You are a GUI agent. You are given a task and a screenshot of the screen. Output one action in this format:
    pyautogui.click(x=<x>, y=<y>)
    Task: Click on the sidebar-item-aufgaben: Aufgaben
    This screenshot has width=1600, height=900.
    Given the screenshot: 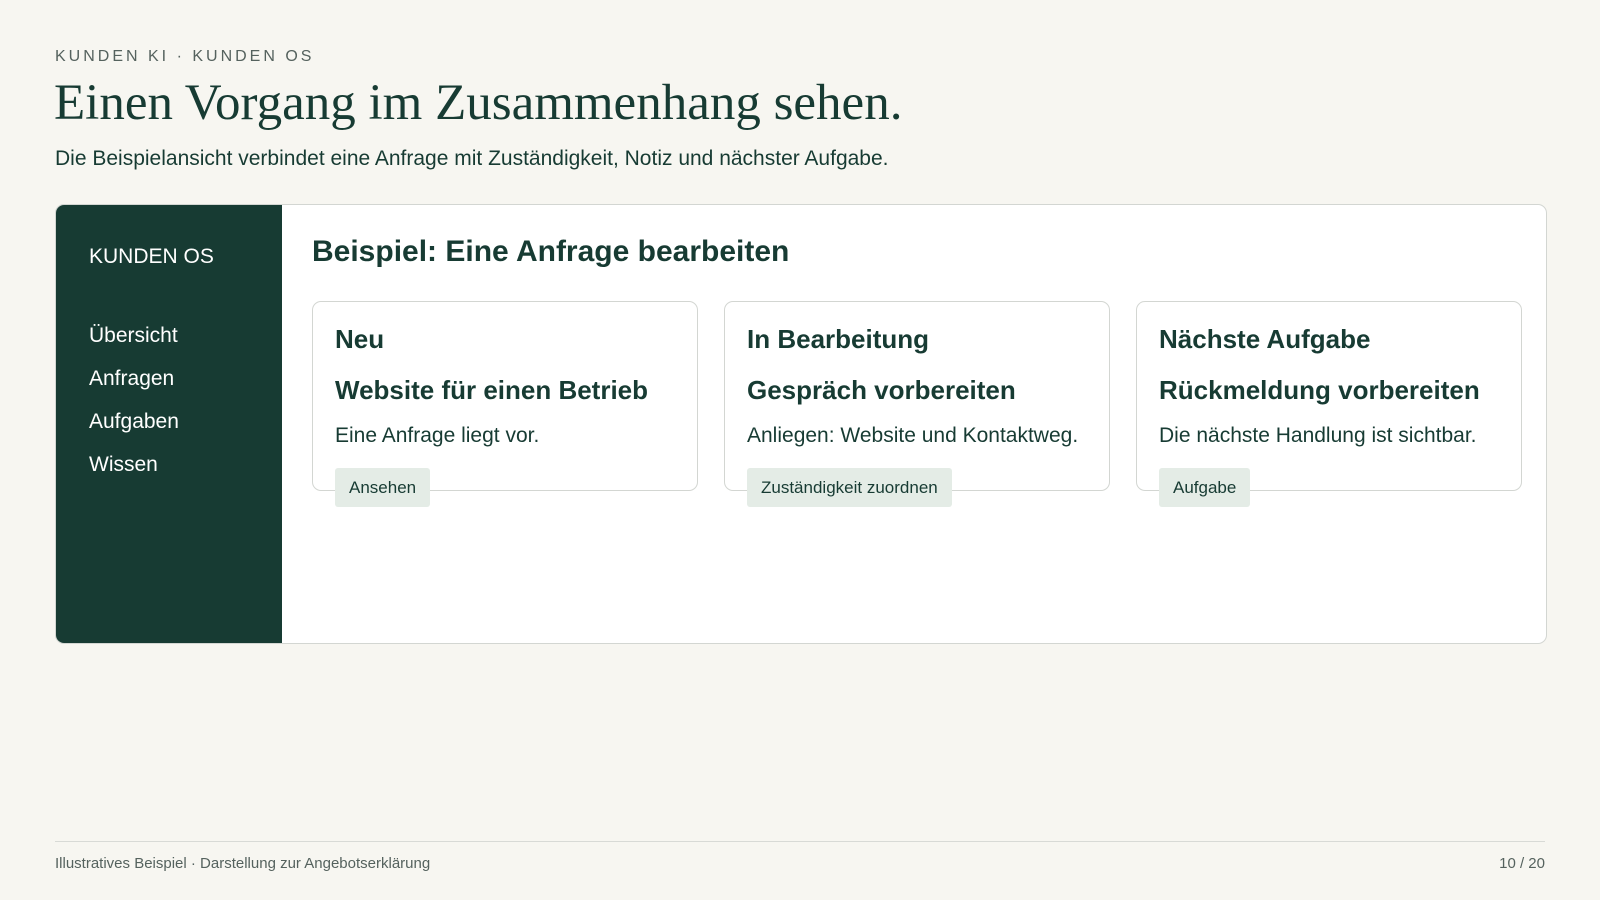 What is the action you would take?
    pyautogui.click(x=134, y=430)
    